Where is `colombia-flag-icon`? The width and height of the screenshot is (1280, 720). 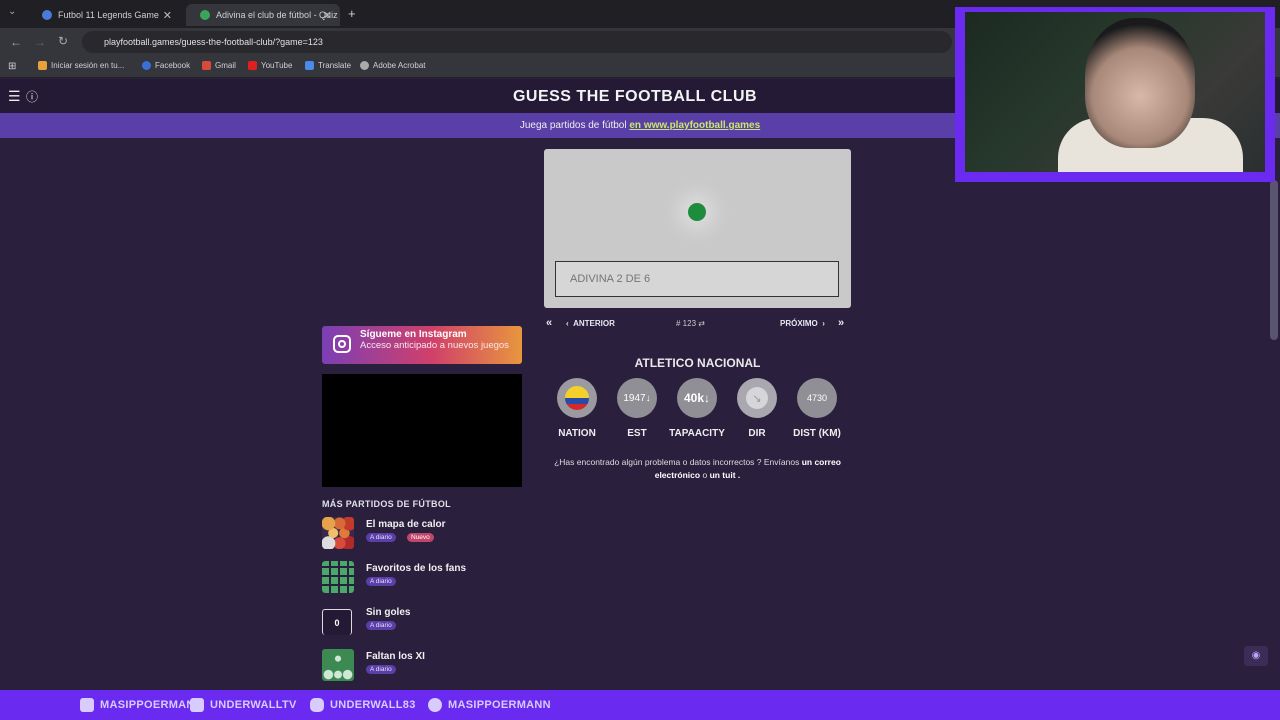
colombia-flag-icon is located at coordinates (577, 398).